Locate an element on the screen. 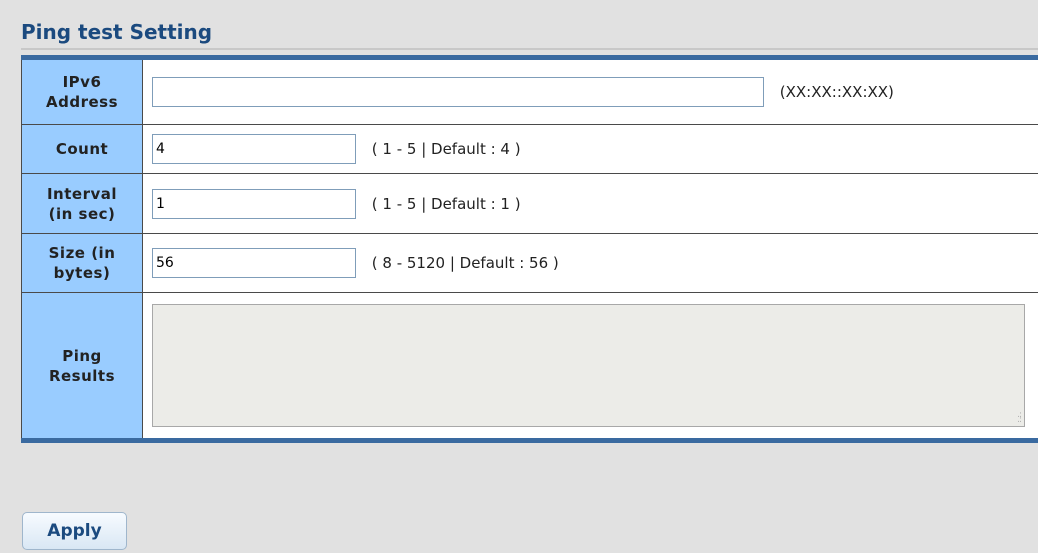 Image resolution: width=1038 pixels, height=553 pixels. apply-button: Apply is located at coordinates (74, 531).